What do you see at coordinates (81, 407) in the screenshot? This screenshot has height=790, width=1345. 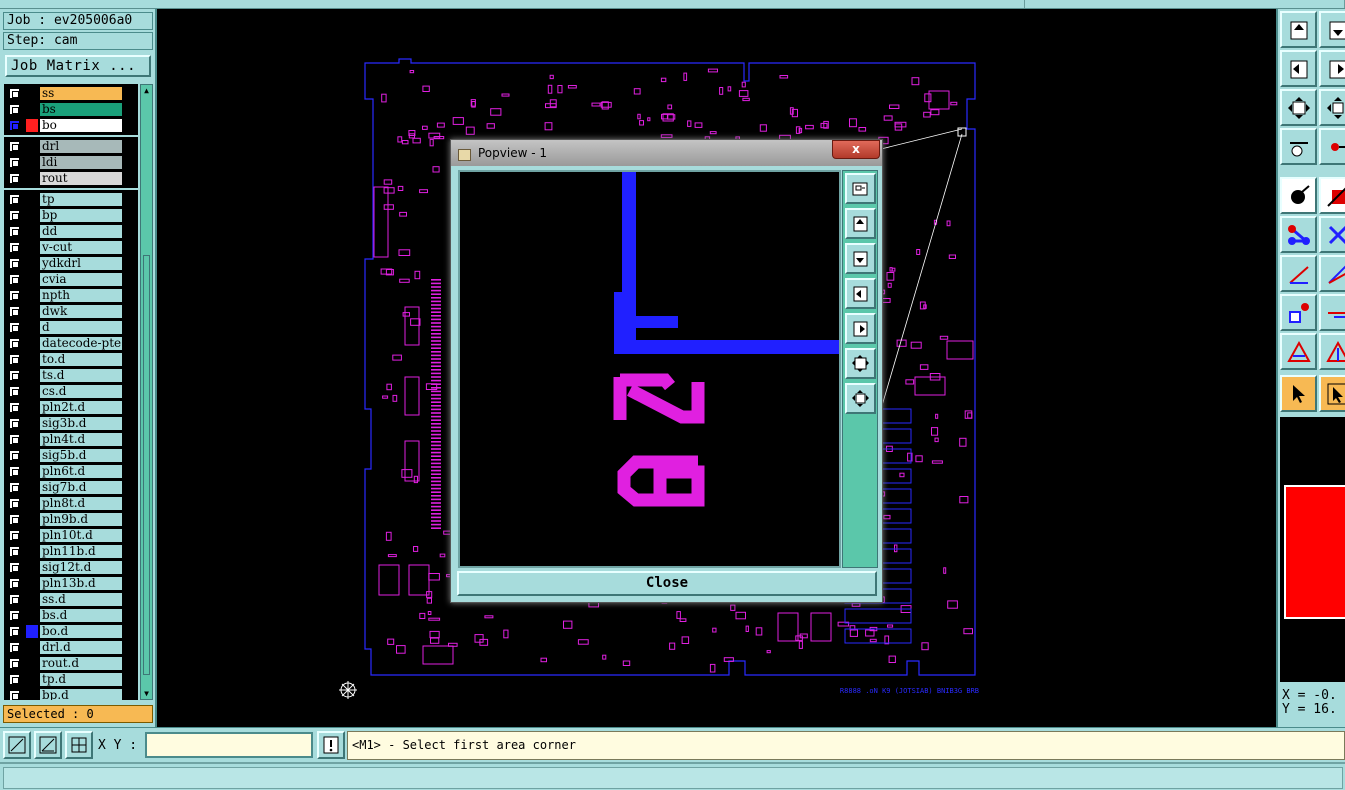 I see `layer-name: pln2t.d` at bounding box center [81, 407].